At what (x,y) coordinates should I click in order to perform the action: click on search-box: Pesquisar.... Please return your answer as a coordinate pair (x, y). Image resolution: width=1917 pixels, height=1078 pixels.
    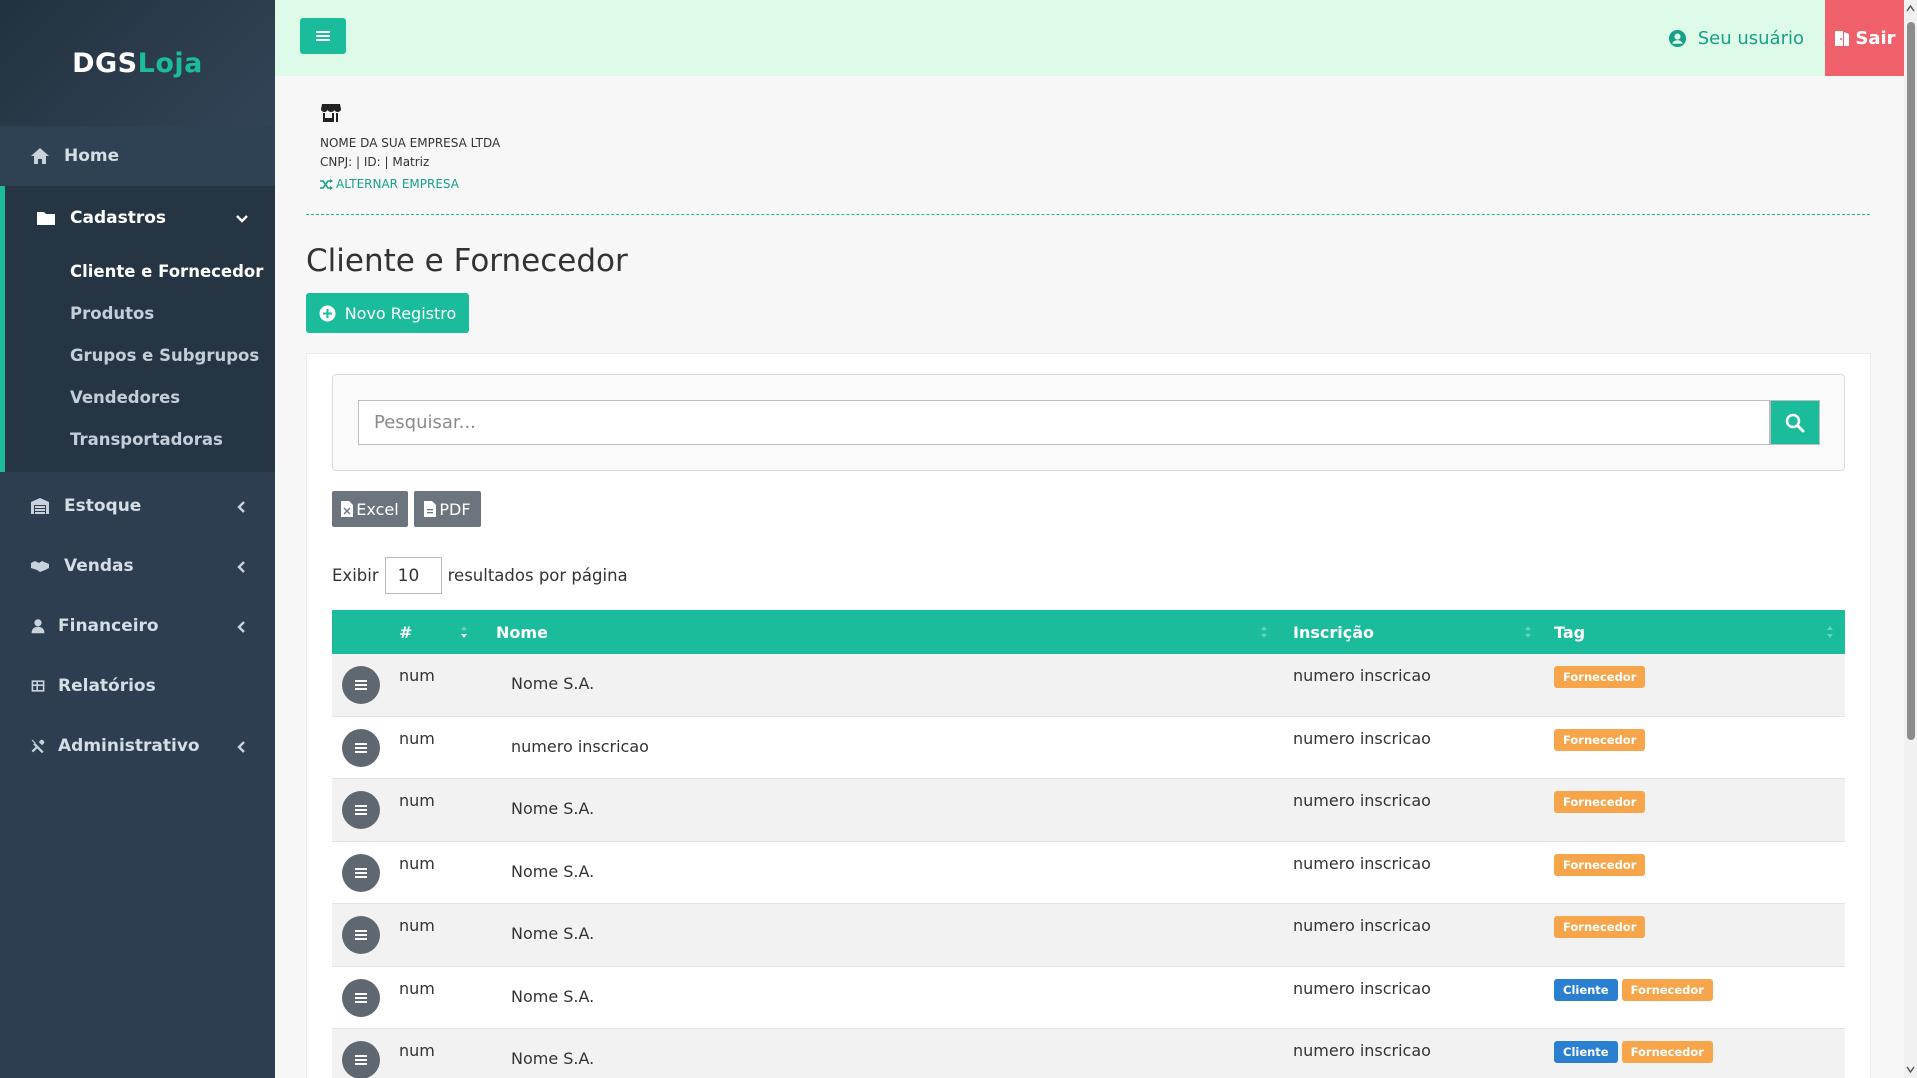
    Looking at the image, I should click on (1088, 422).